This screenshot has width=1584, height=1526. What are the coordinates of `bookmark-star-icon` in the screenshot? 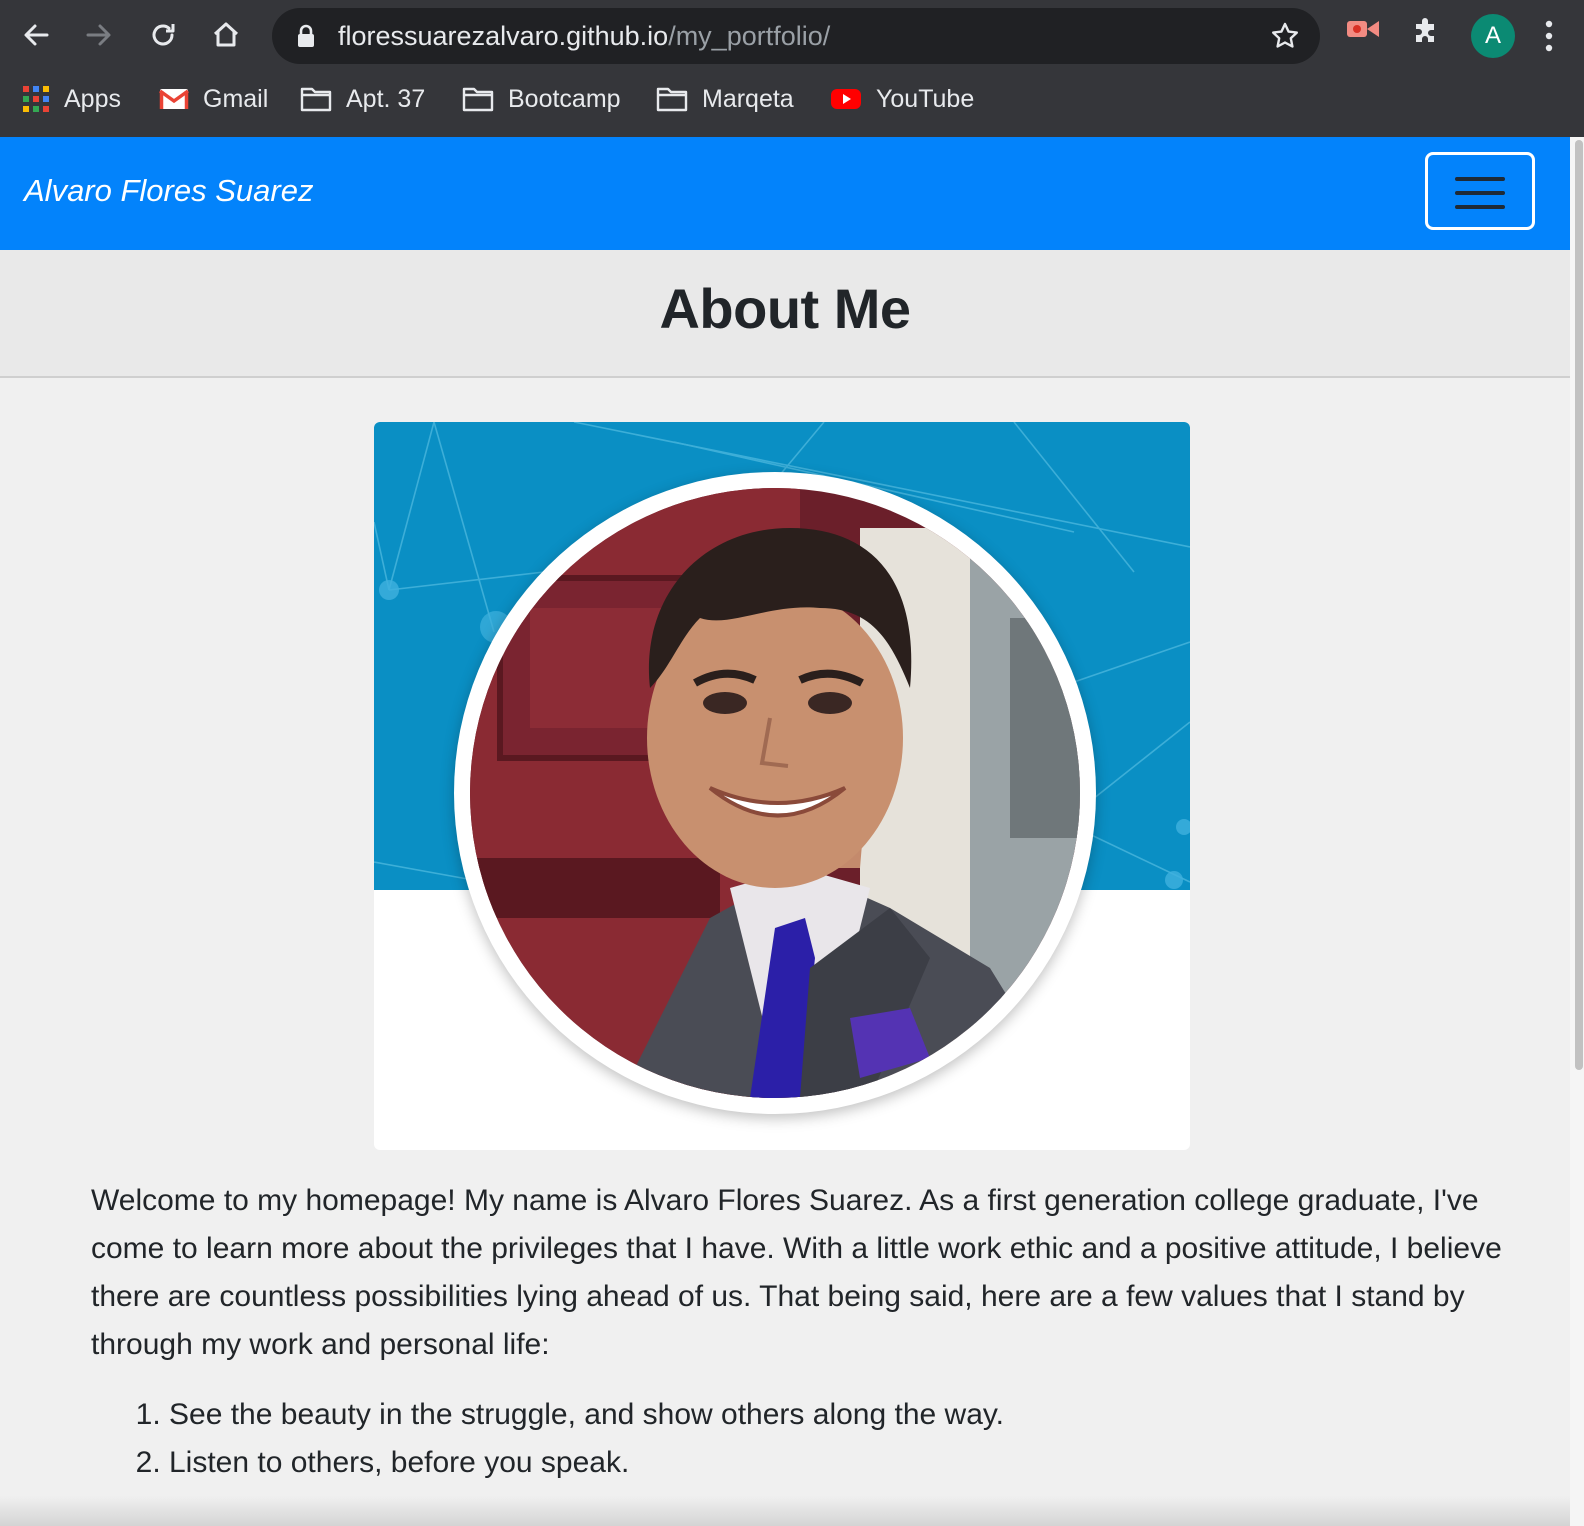 It's located at (1285, 36).